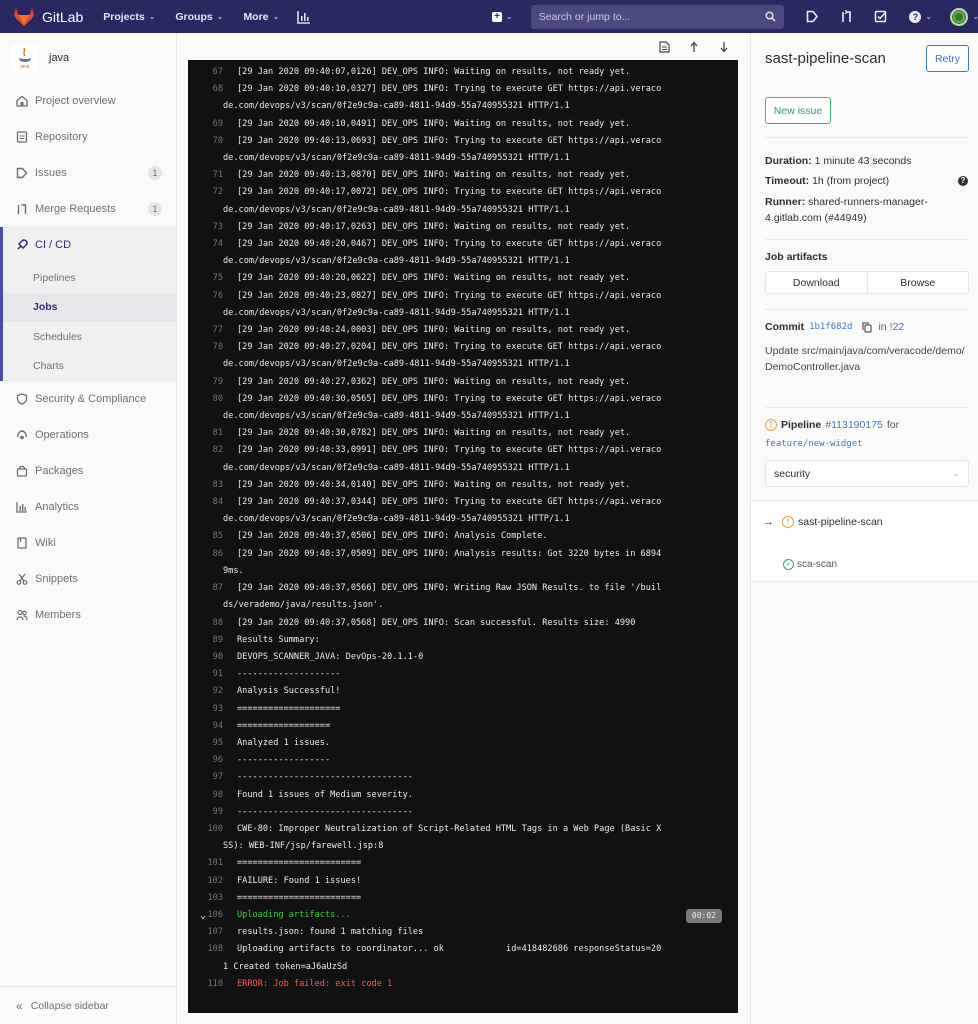 The height and width of the screenshot is (1024, 978). Describe the element at coordinates (155, 173) in the screenshot. I see `issues-count-badge: 1` at that location.